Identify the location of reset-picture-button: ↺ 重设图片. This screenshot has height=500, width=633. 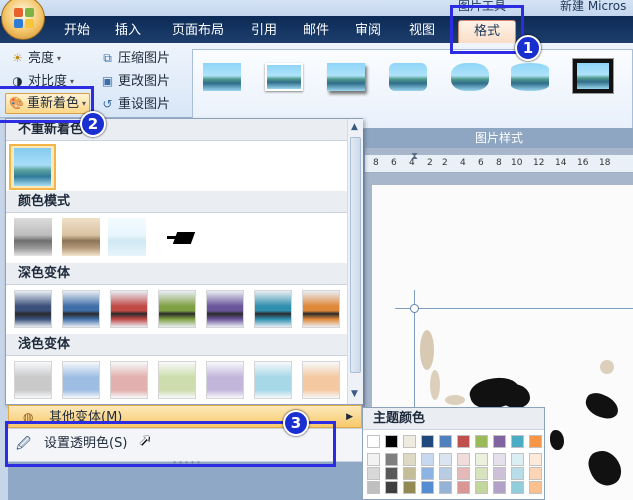
(135, 104).